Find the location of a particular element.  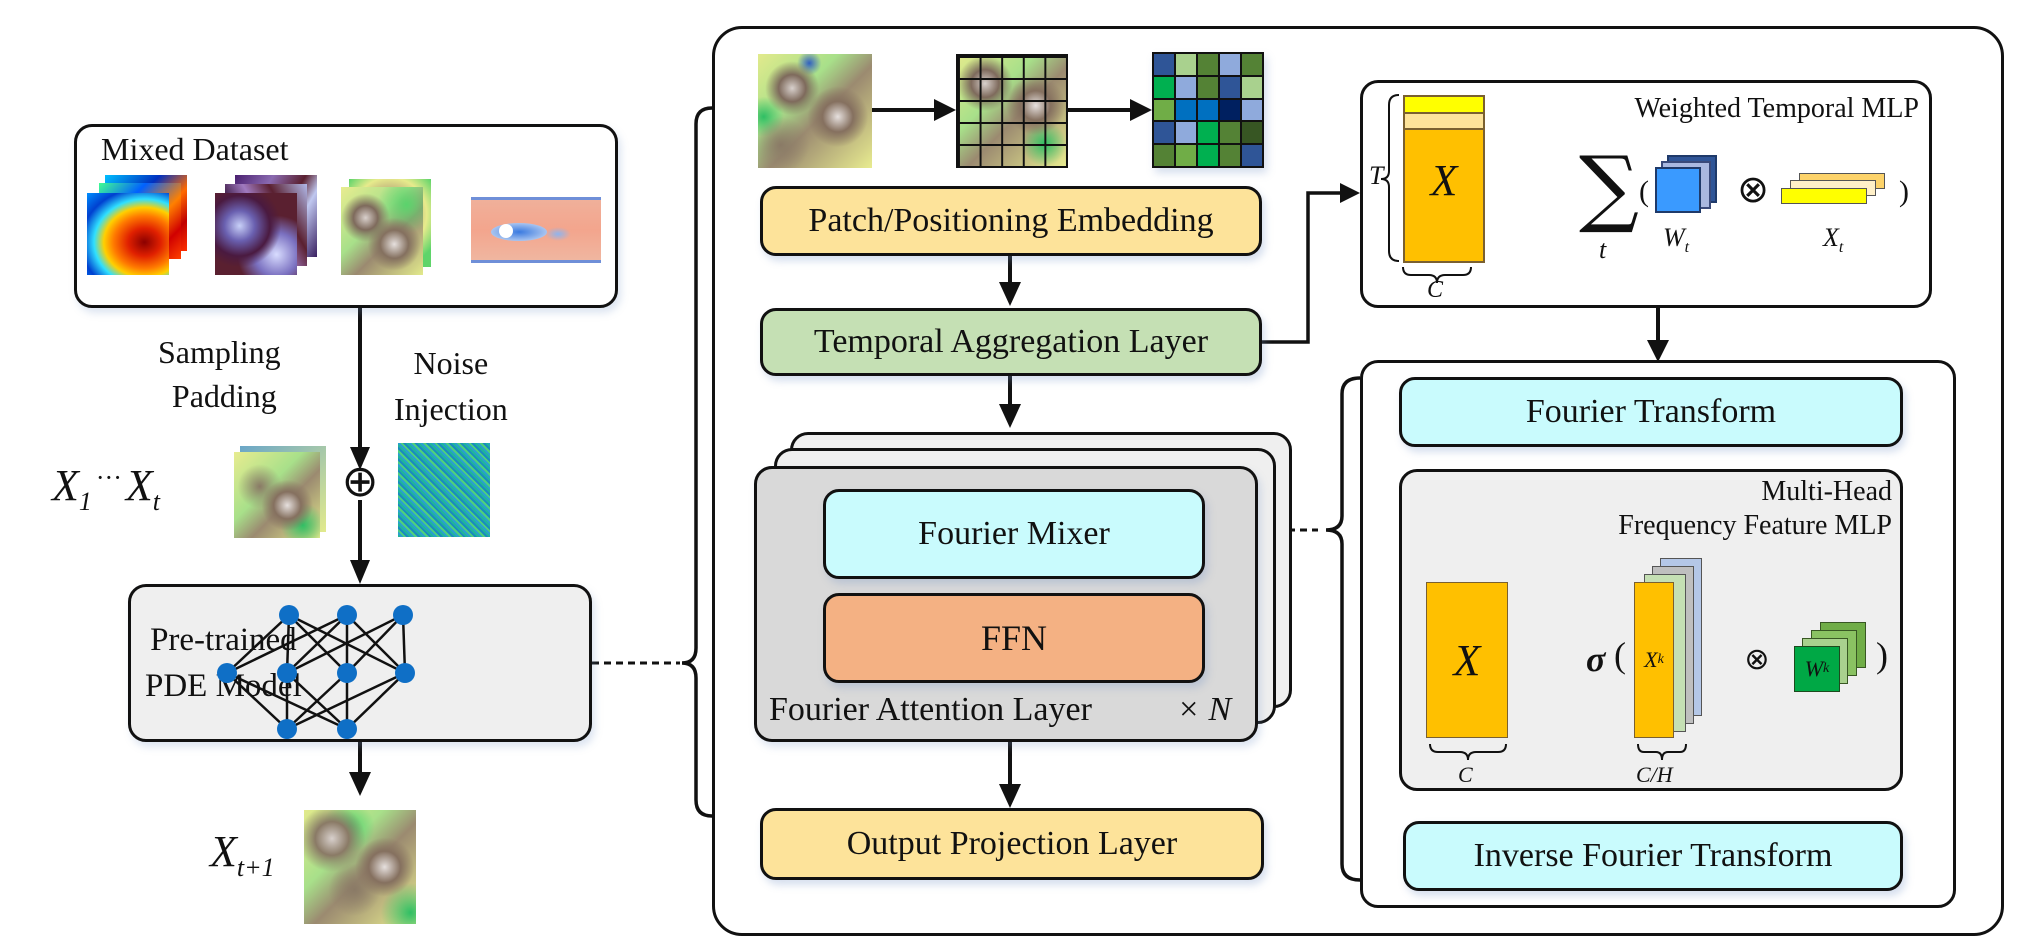

open-paren-temporal: ( is located at coordinates (1644, 191).